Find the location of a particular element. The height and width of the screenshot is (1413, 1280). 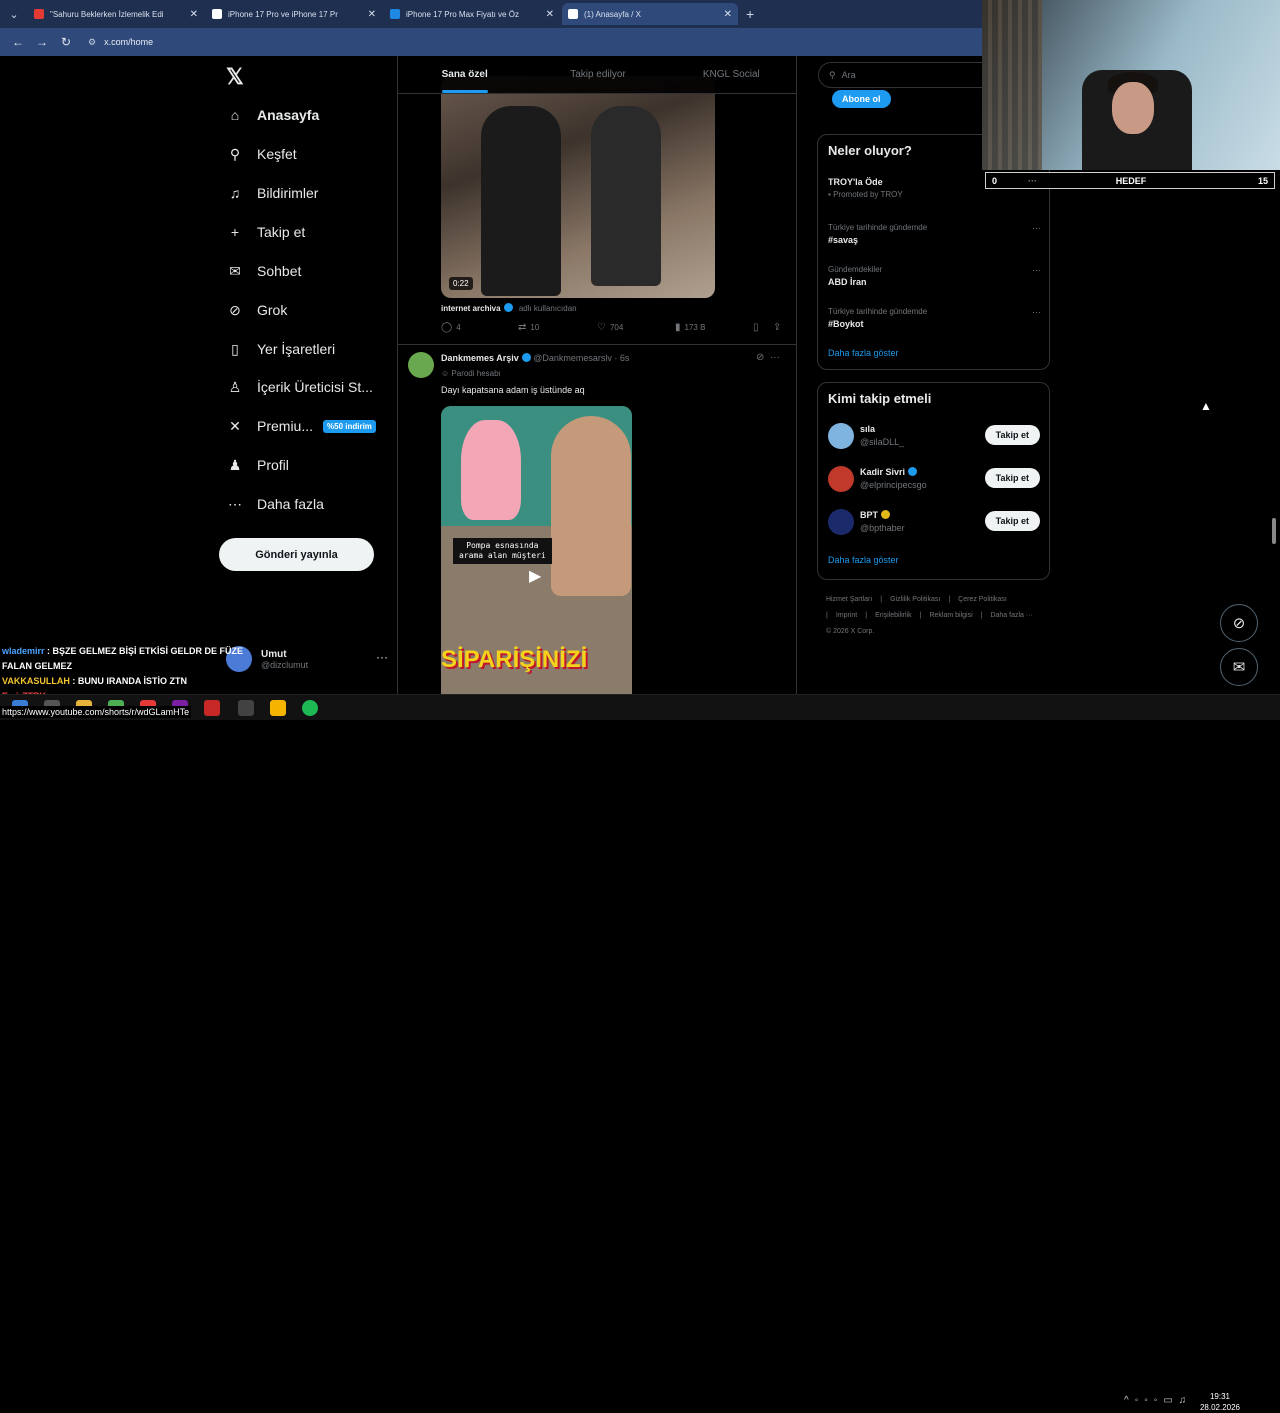

sidebar-item: ✕ Premiu... %50 indirim is located at coordinates (301, 426).